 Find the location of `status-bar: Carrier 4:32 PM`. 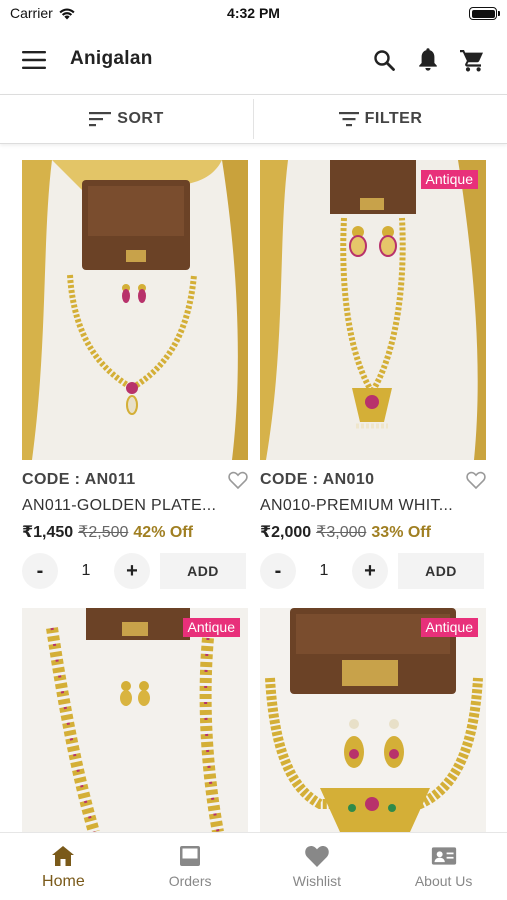

status-bar: Carrier 4:32 PM is located at coordinates (253, 14).